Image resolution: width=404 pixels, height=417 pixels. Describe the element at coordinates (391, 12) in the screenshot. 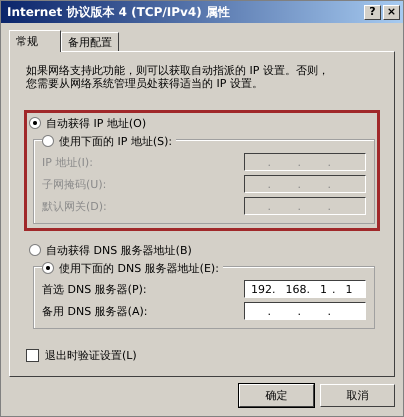

I see `close-button: ×` at that location.